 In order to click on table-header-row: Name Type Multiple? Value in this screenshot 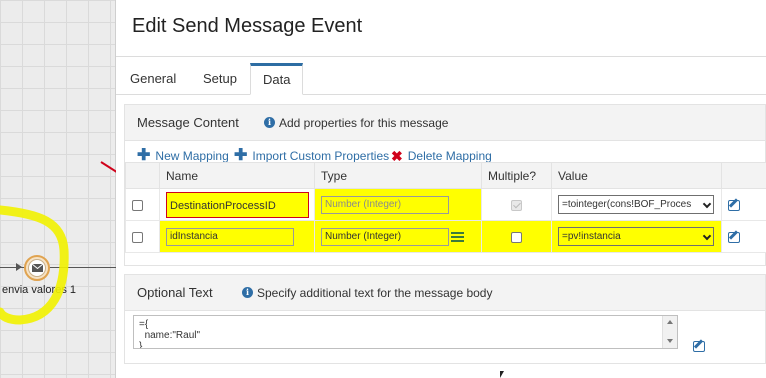, I will do `click(445, 175)`.